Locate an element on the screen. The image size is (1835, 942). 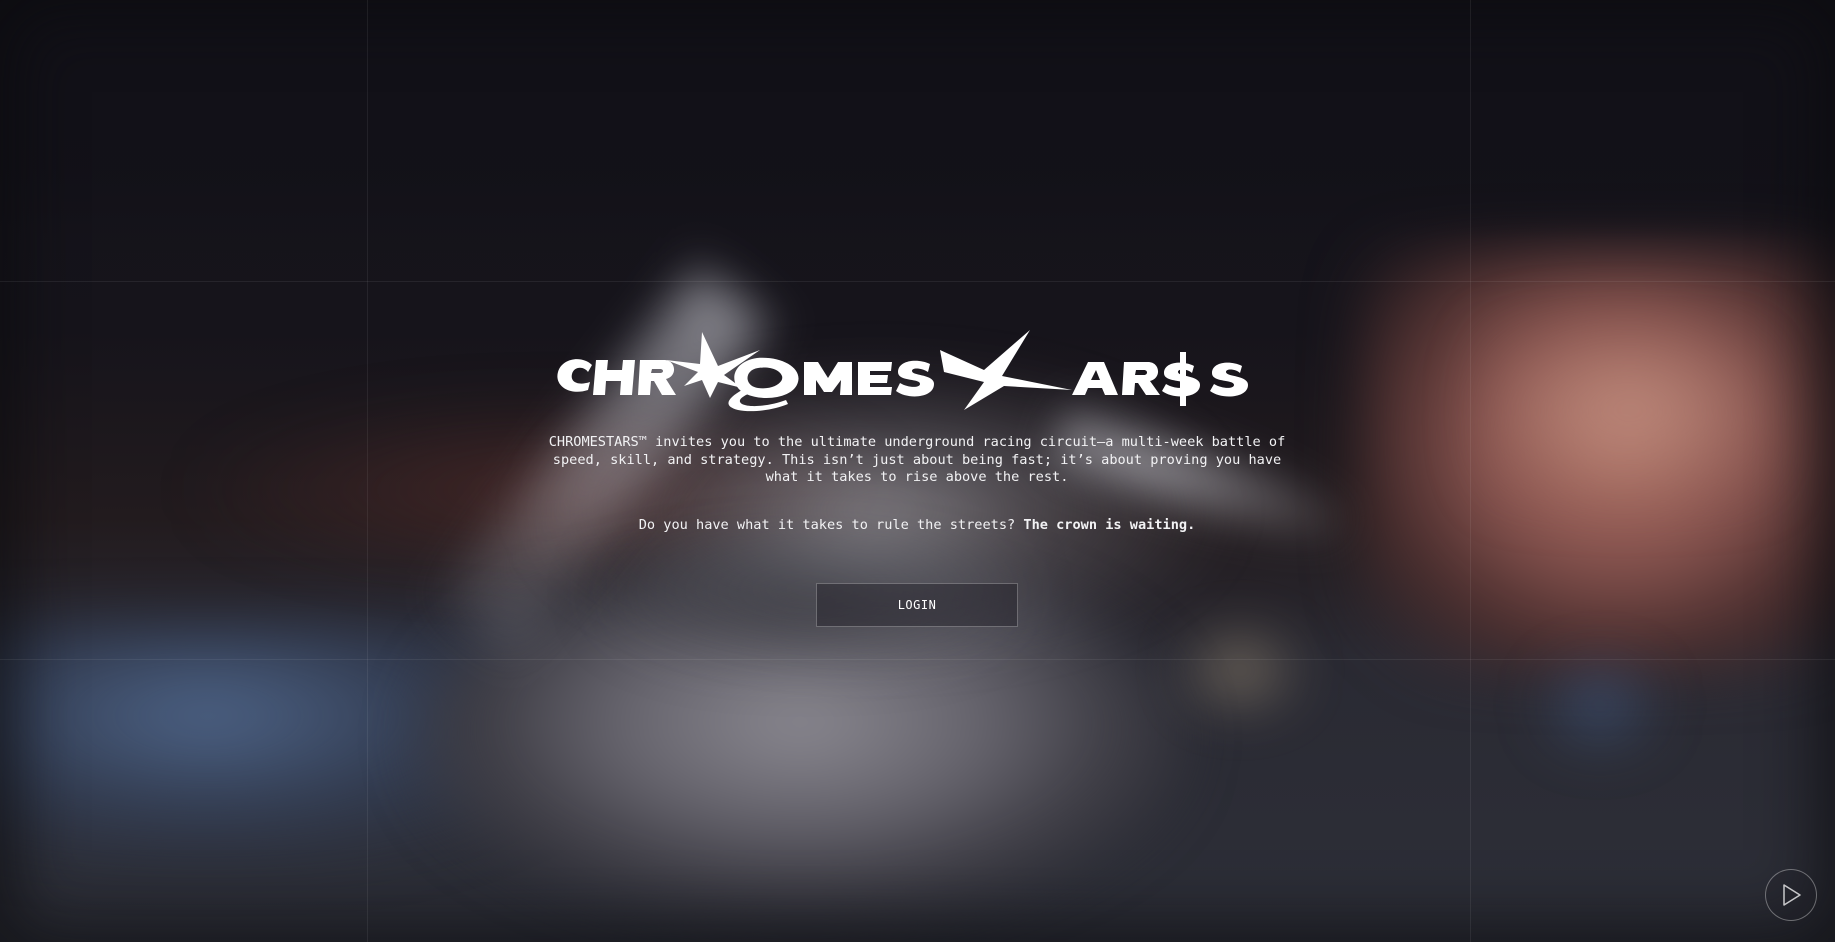
callout-emphasis: The crown is waiting. is located at coordinates (1109, 525).